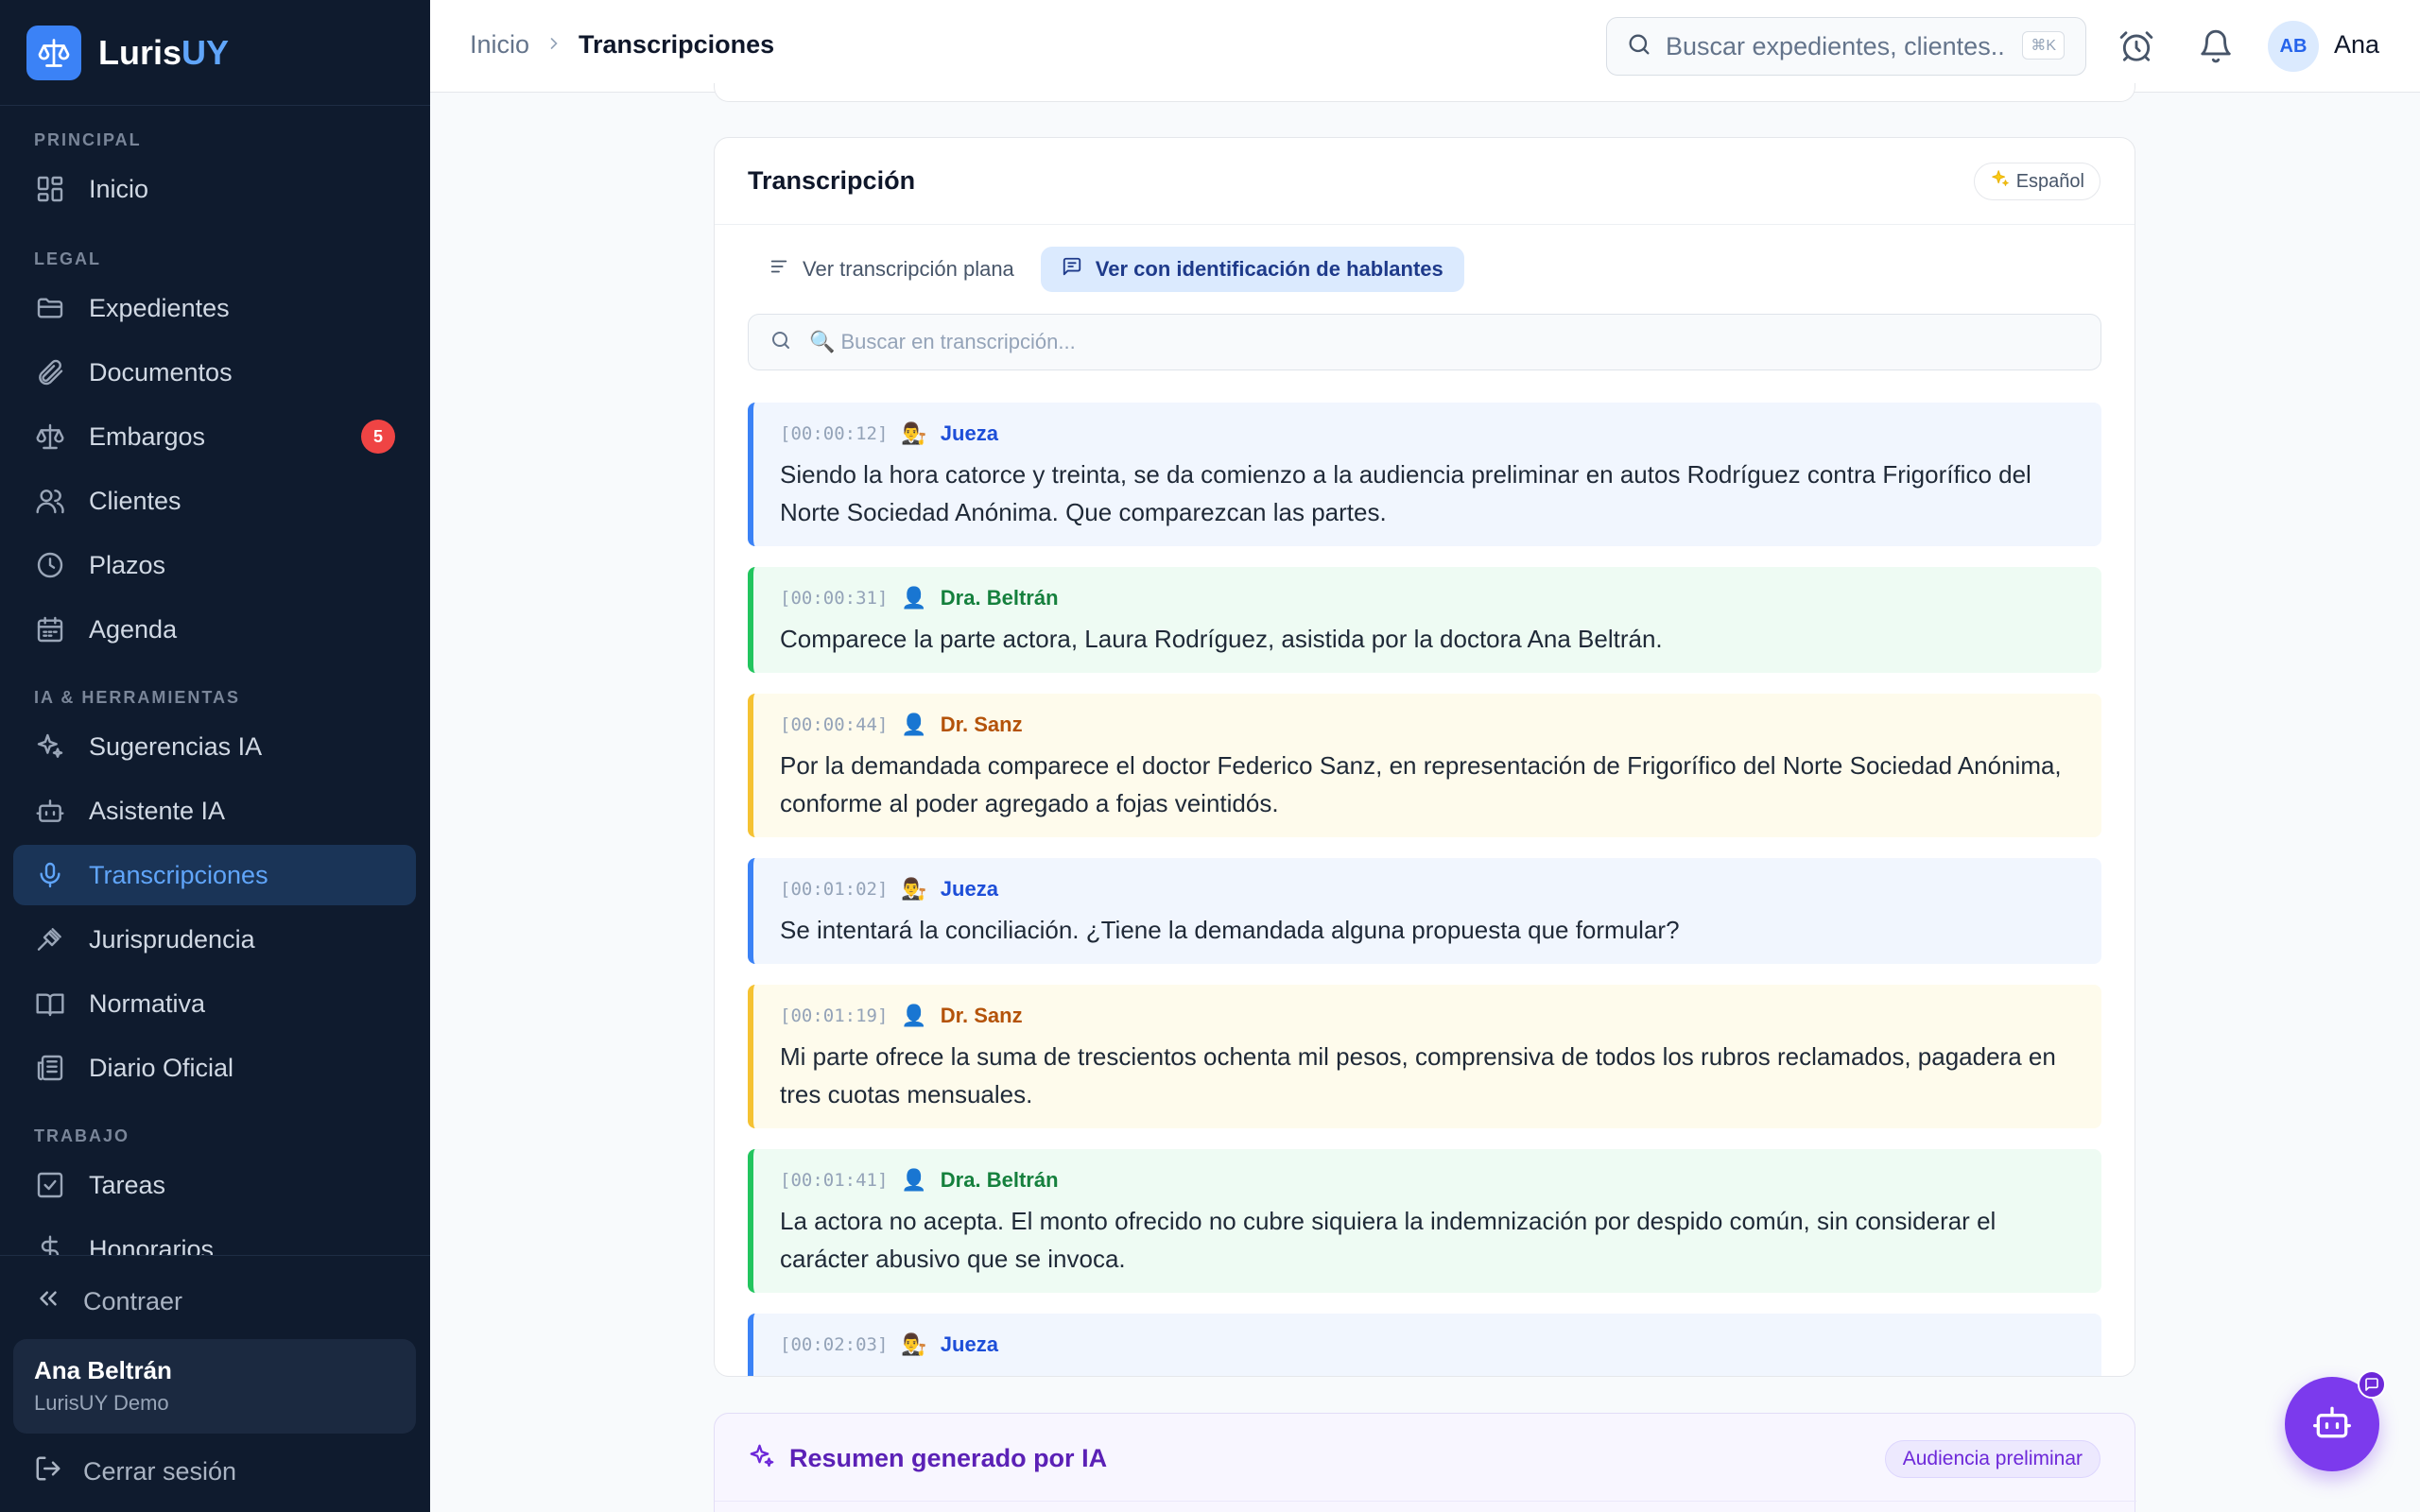 This screenshot has height=1512, width=2420. What do you see at coordinates (909, 269) in the screenshot?
I see `tab-label: Ver transcripción plana` at bounding box center [909, 269].